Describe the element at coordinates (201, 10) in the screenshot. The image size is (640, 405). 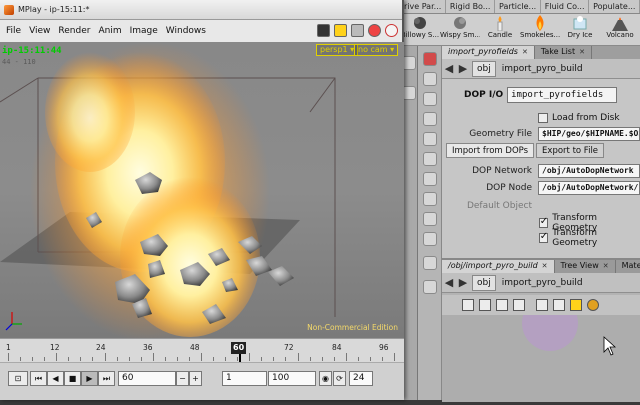
I see `window-title-bar: MPlay - ip-15:11:*` at that location.